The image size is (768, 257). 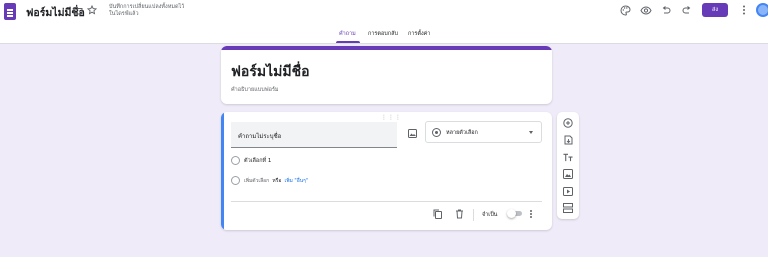 What do you see at coordinates (568, 123) in the screenshot?
I see `add-question-icon` at bounding box center [568, 123].